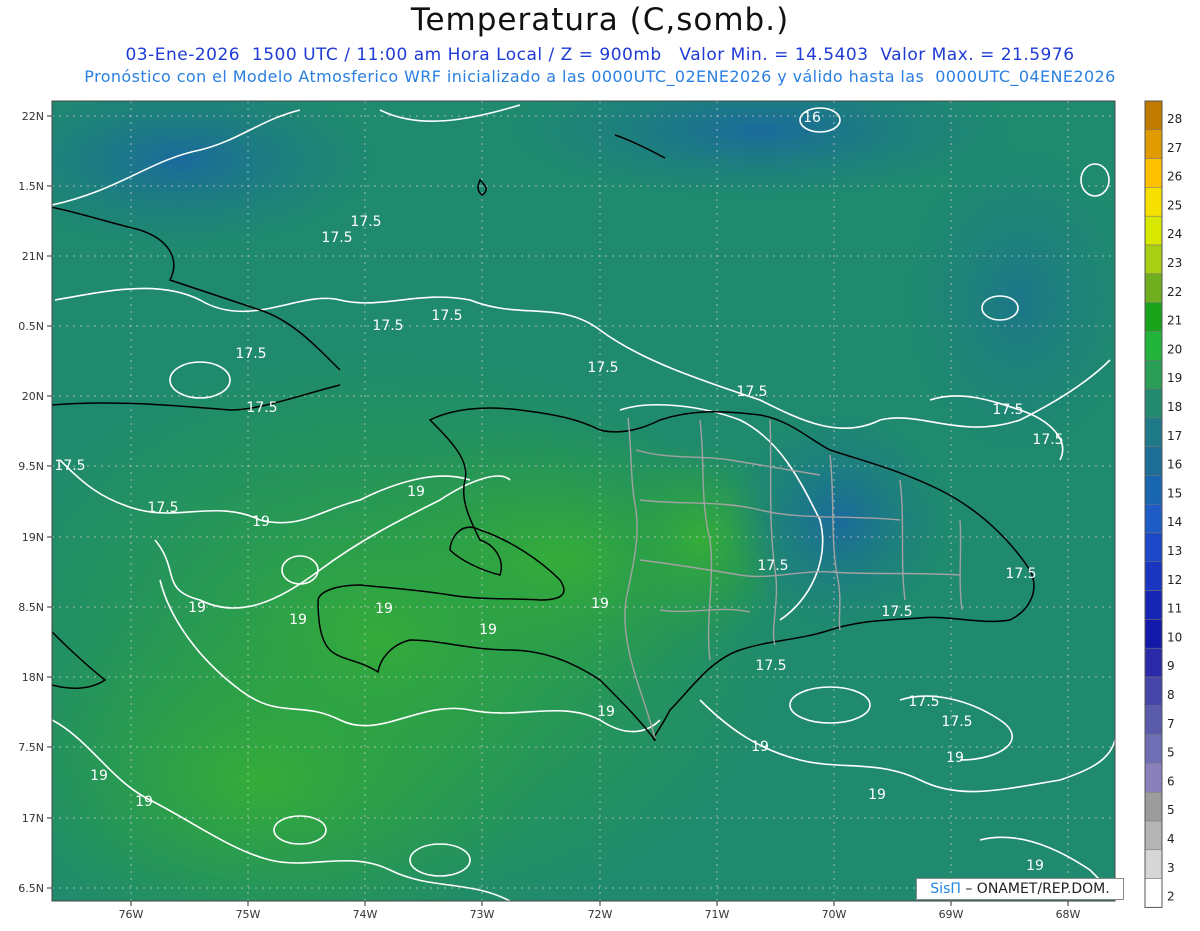  Describe the element at coordinates (1171, 839) in the screenshot. I see `colorbar-label: 4` at that location.